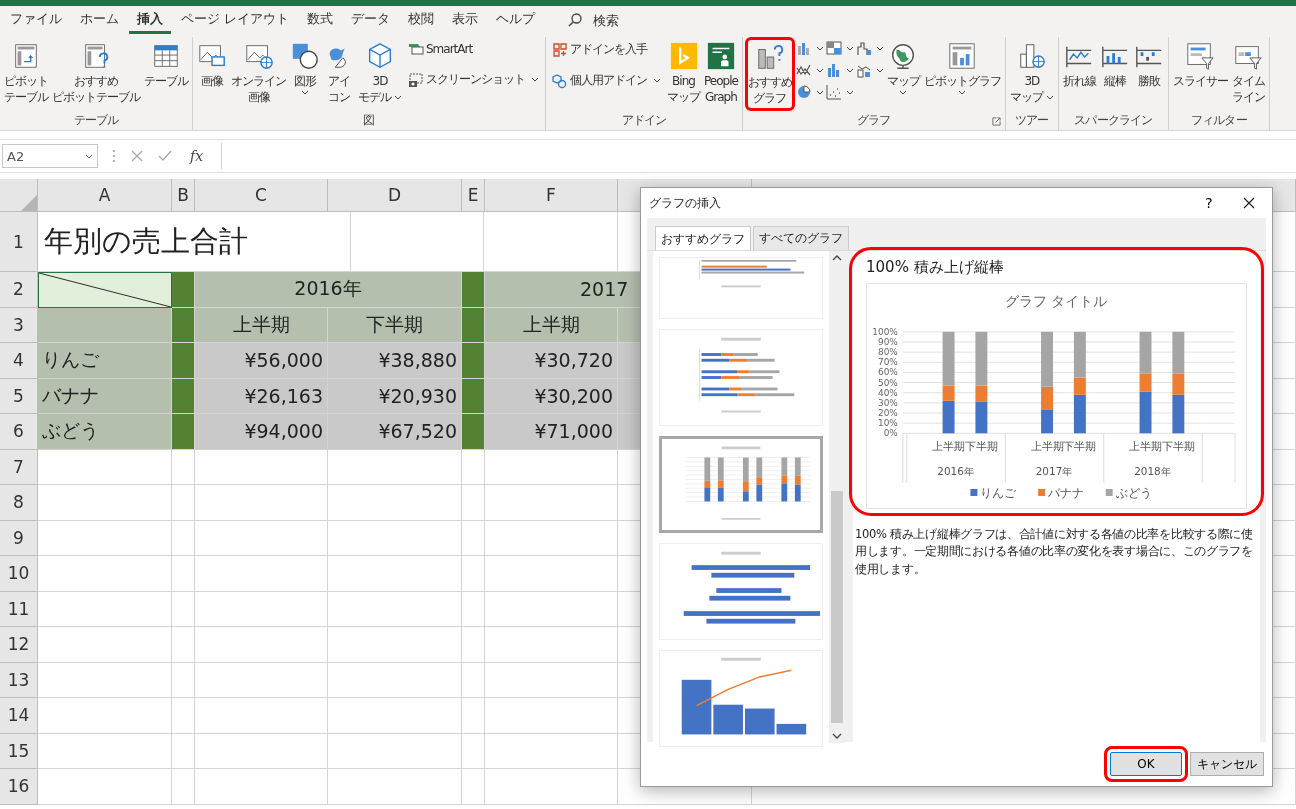  I want to click on ribbon-tab: ヘルプ, so click(516, 20).